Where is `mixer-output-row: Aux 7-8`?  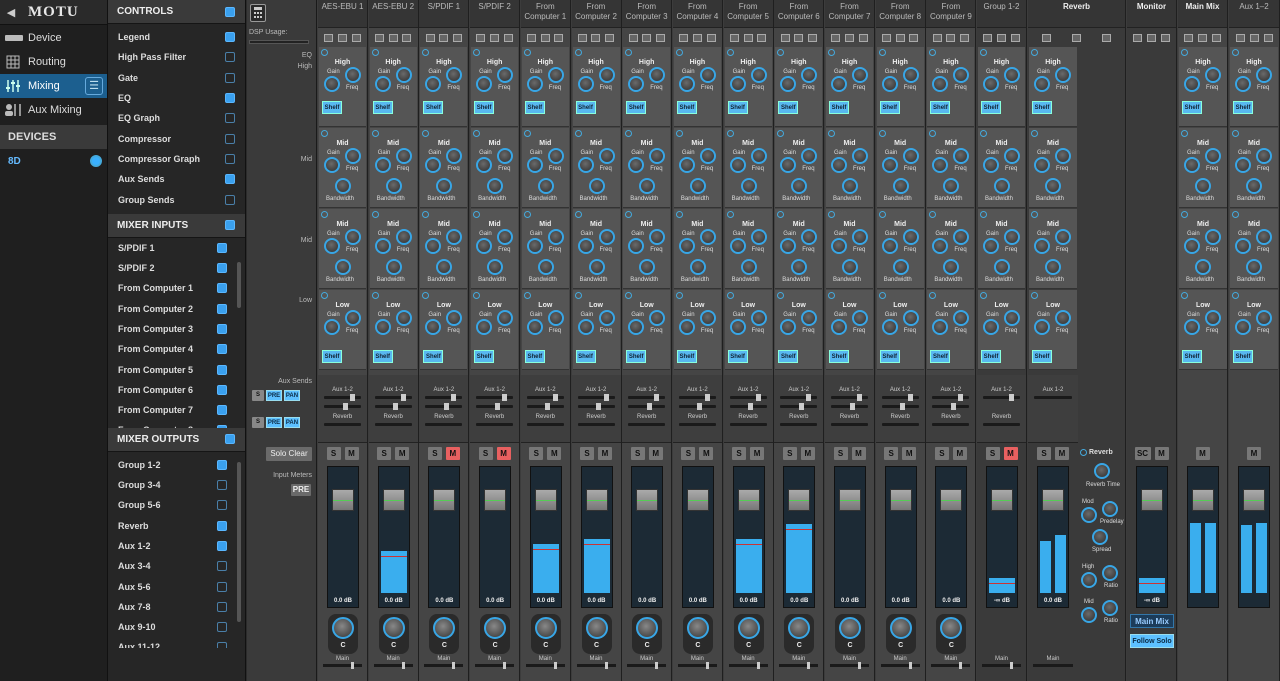
mixer-output-row: Aux 7-8 is located at coordinates (176, 607).